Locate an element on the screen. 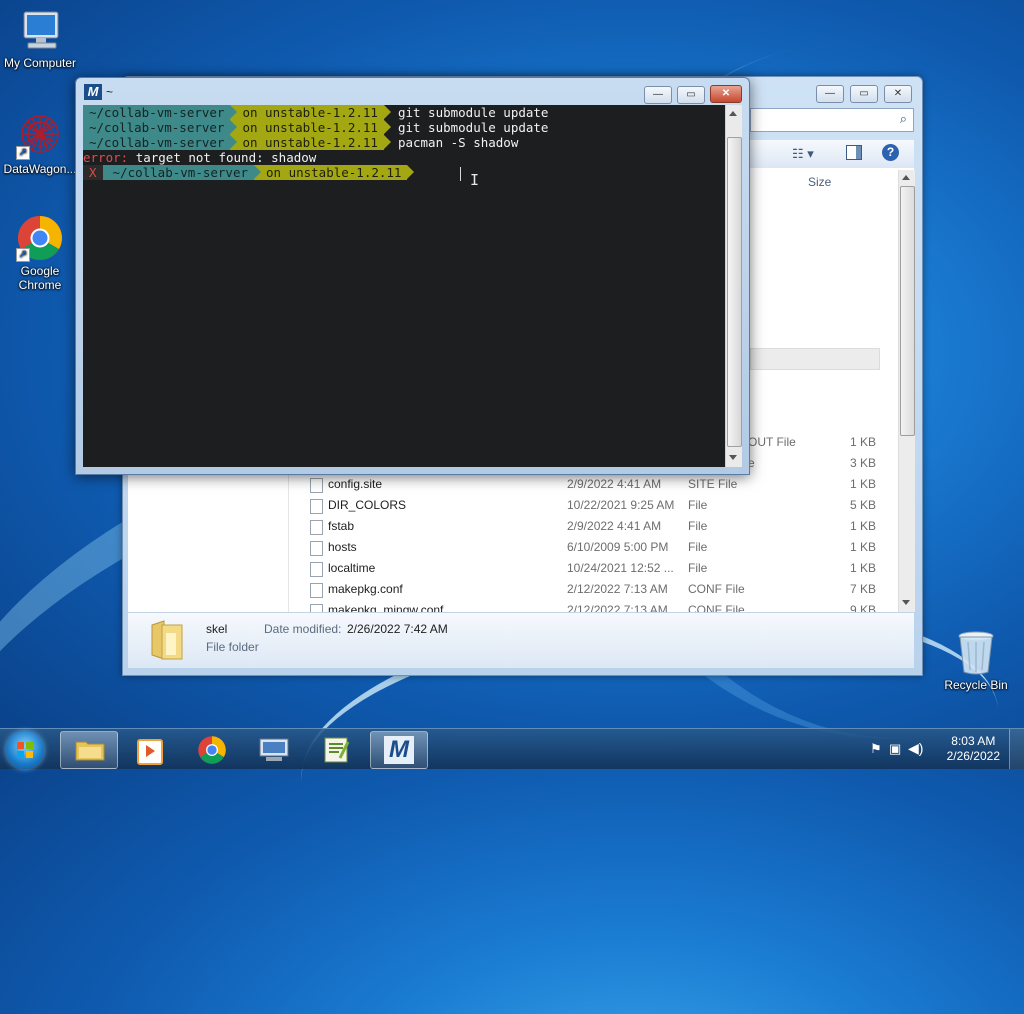 The height and width of the screenshot is (1014, 1024). desktop-icon-my-computer: My Computer is located at coordinates (40, 39).